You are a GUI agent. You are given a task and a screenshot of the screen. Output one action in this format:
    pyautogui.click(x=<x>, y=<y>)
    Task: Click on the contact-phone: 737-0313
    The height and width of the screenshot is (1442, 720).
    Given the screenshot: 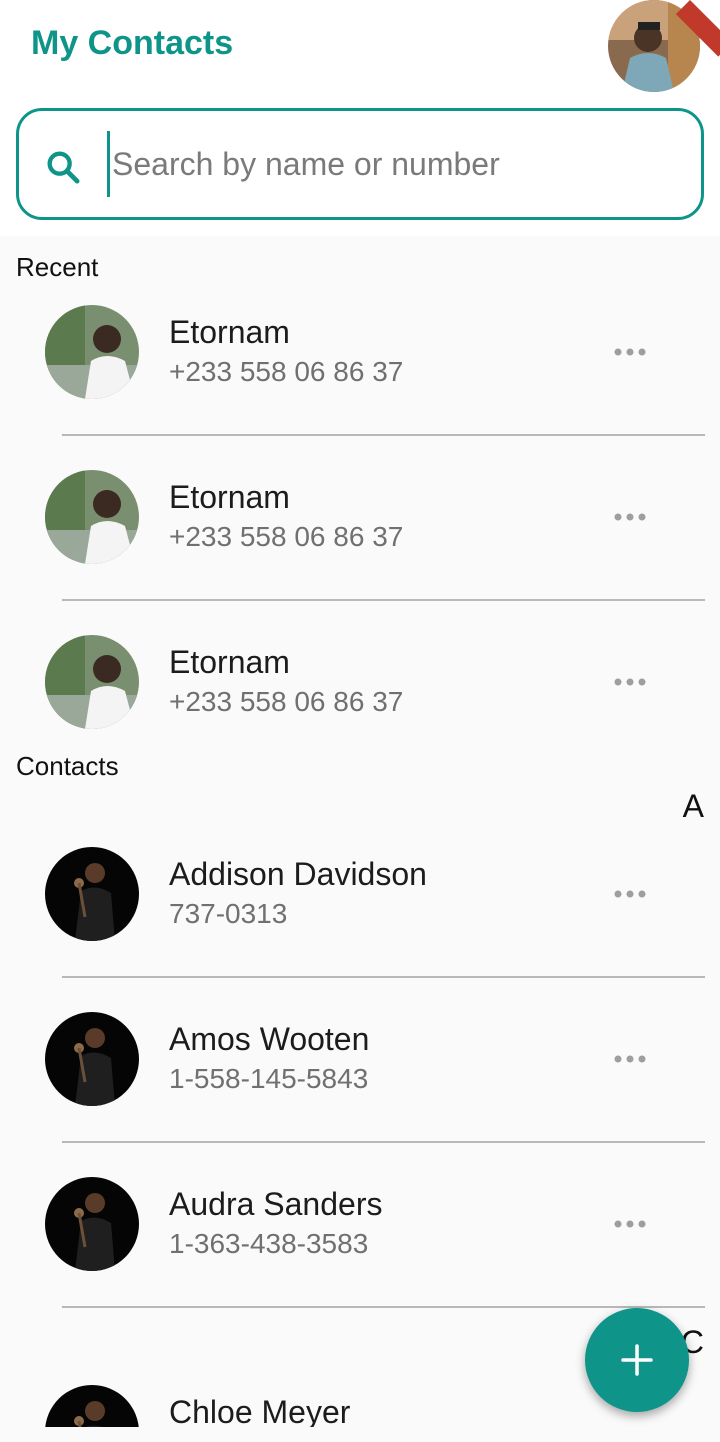 What is the action you would take?
    pyautogui.click(x=228, y=913)
    